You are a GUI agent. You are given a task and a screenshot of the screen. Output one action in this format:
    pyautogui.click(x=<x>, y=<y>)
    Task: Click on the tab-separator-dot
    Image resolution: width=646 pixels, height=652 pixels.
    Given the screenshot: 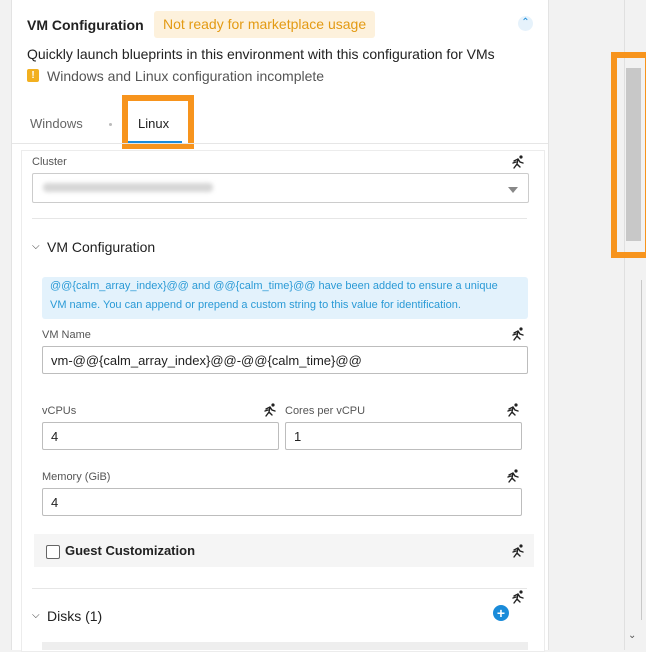 What is the action you would take?
    pyautogui.click(x=110, y=124)
    